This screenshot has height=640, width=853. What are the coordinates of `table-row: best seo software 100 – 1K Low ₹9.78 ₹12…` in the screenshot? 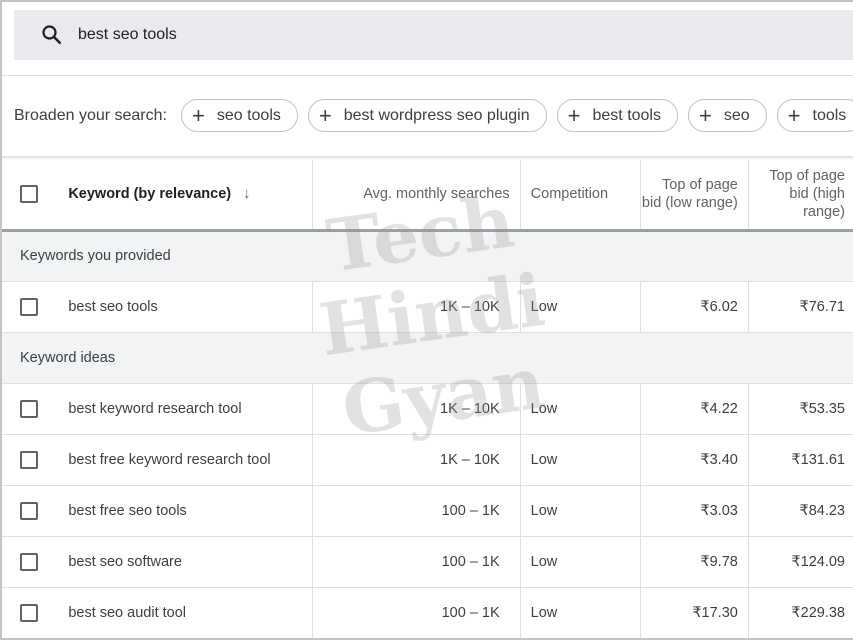 It's located at (427, 562).